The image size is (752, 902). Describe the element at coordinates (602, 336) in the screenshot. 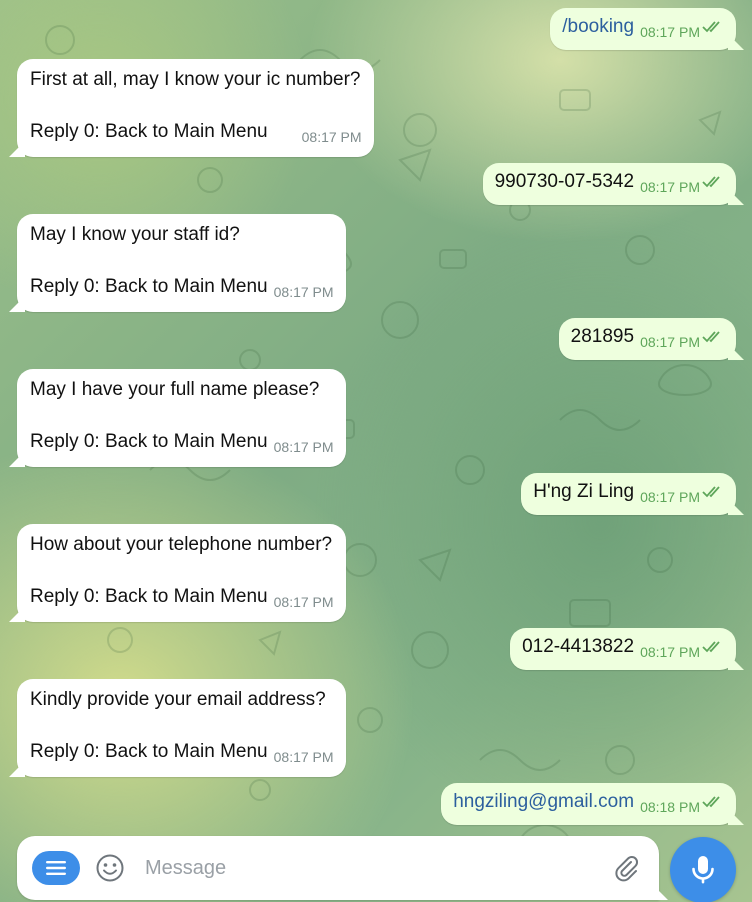

I see `message-text: 281895` at that location.